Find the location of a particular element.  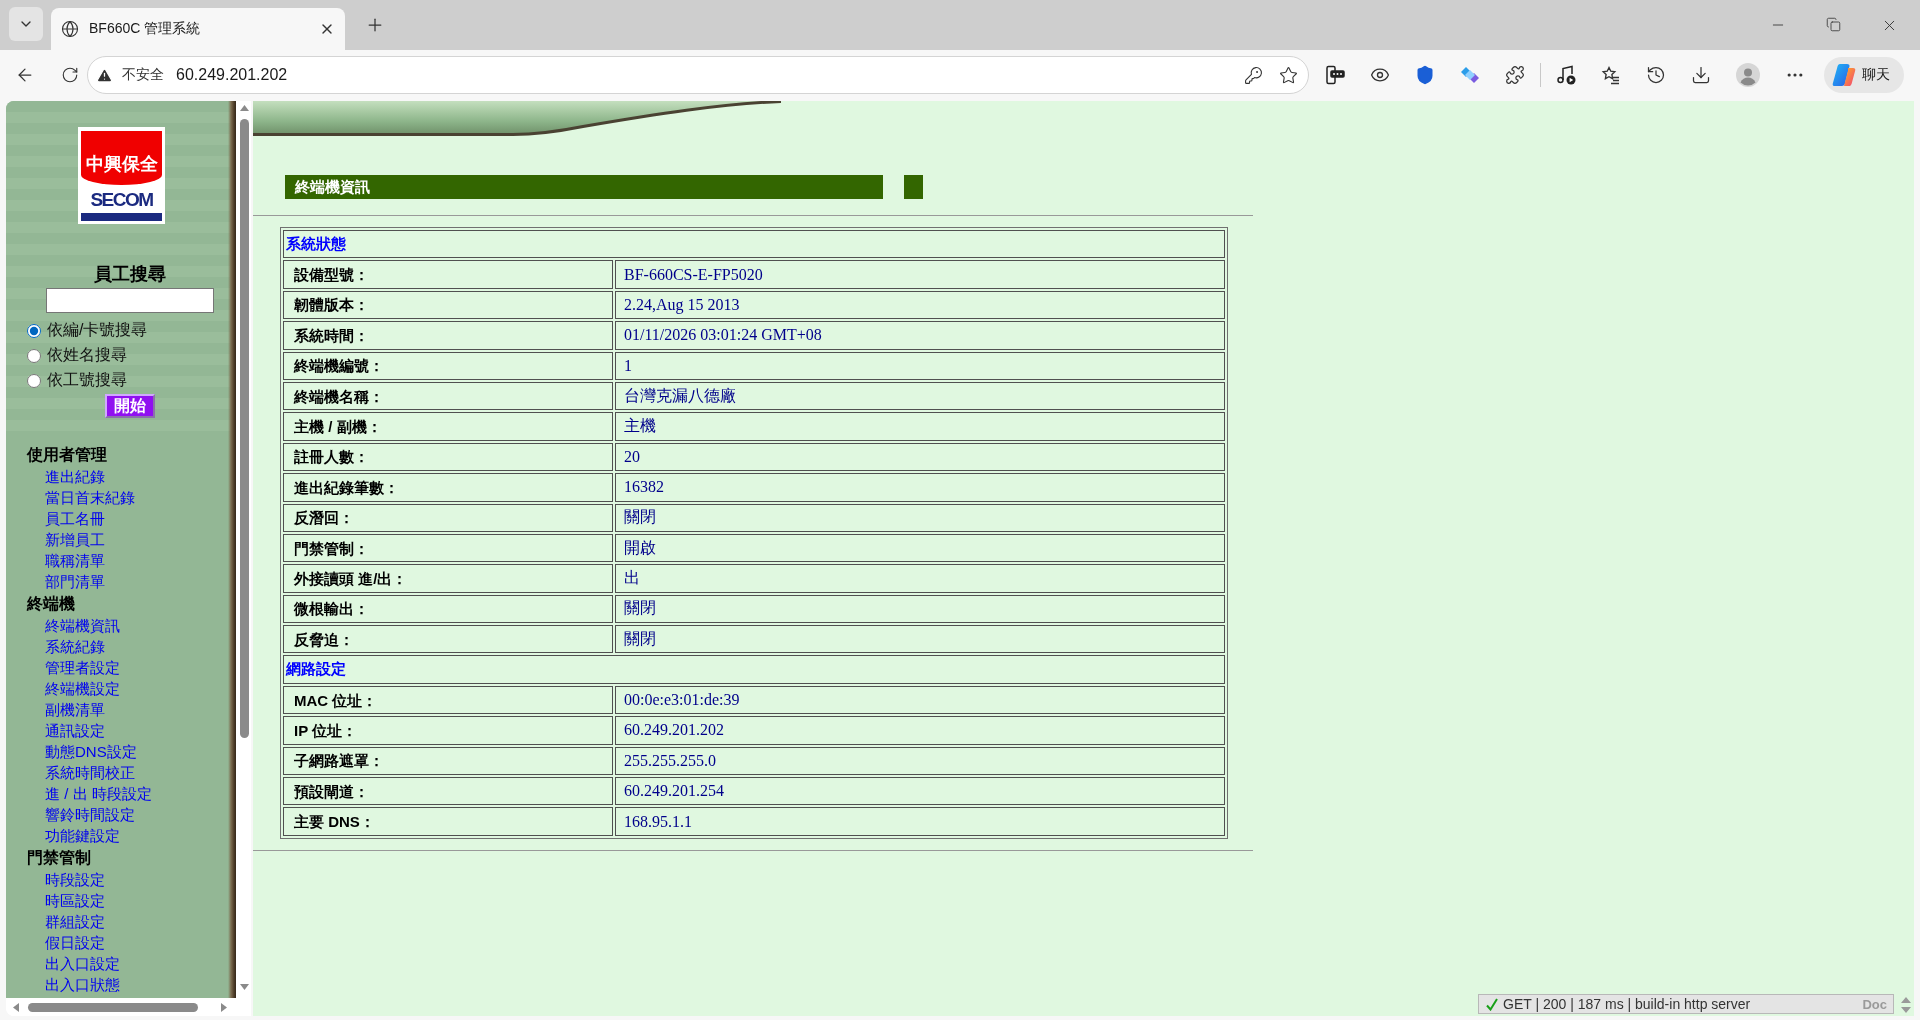

menu-heading: 終端機 is located at coordinates (50, 604).